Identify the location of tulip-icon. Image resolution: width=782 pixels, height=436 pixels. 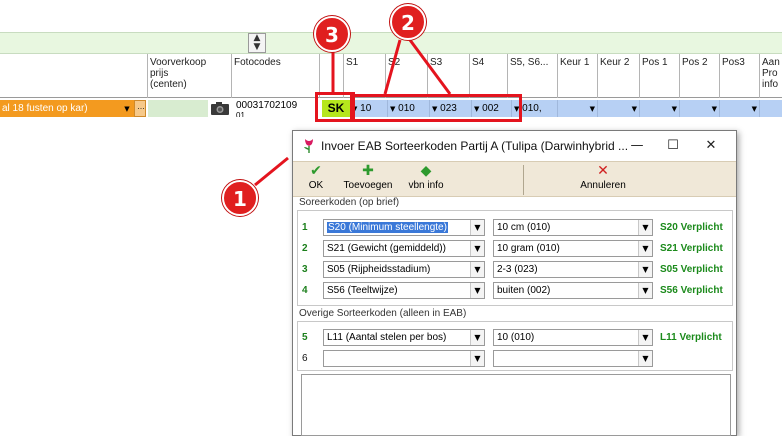
(309, 147).